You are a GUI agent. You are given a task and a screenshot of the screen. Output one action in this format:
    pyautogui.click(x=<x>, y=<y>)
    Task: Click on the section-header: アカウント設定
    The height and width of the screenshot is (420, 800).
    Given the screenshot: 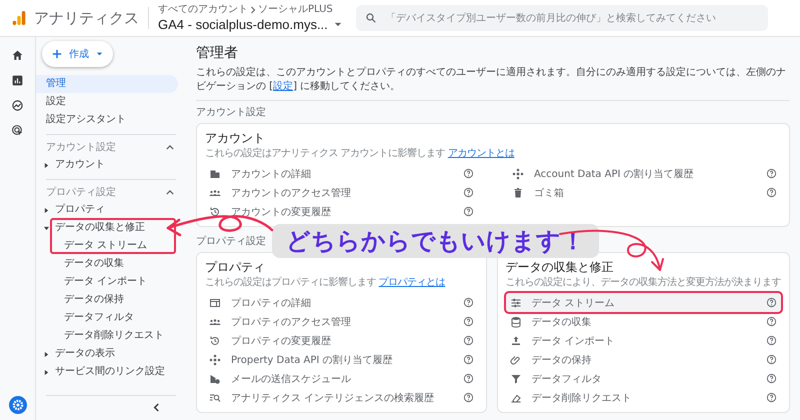 What is the action you would take?
    pyautogui.click(x=111, y=147)
    